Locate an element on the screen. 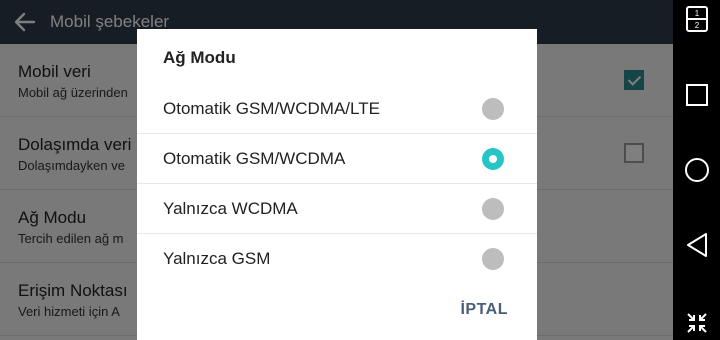 Image resolution: width=720 pixels, height=340 pixels. dialog-title: Ağ Modu is located at coordinates (199, 57).